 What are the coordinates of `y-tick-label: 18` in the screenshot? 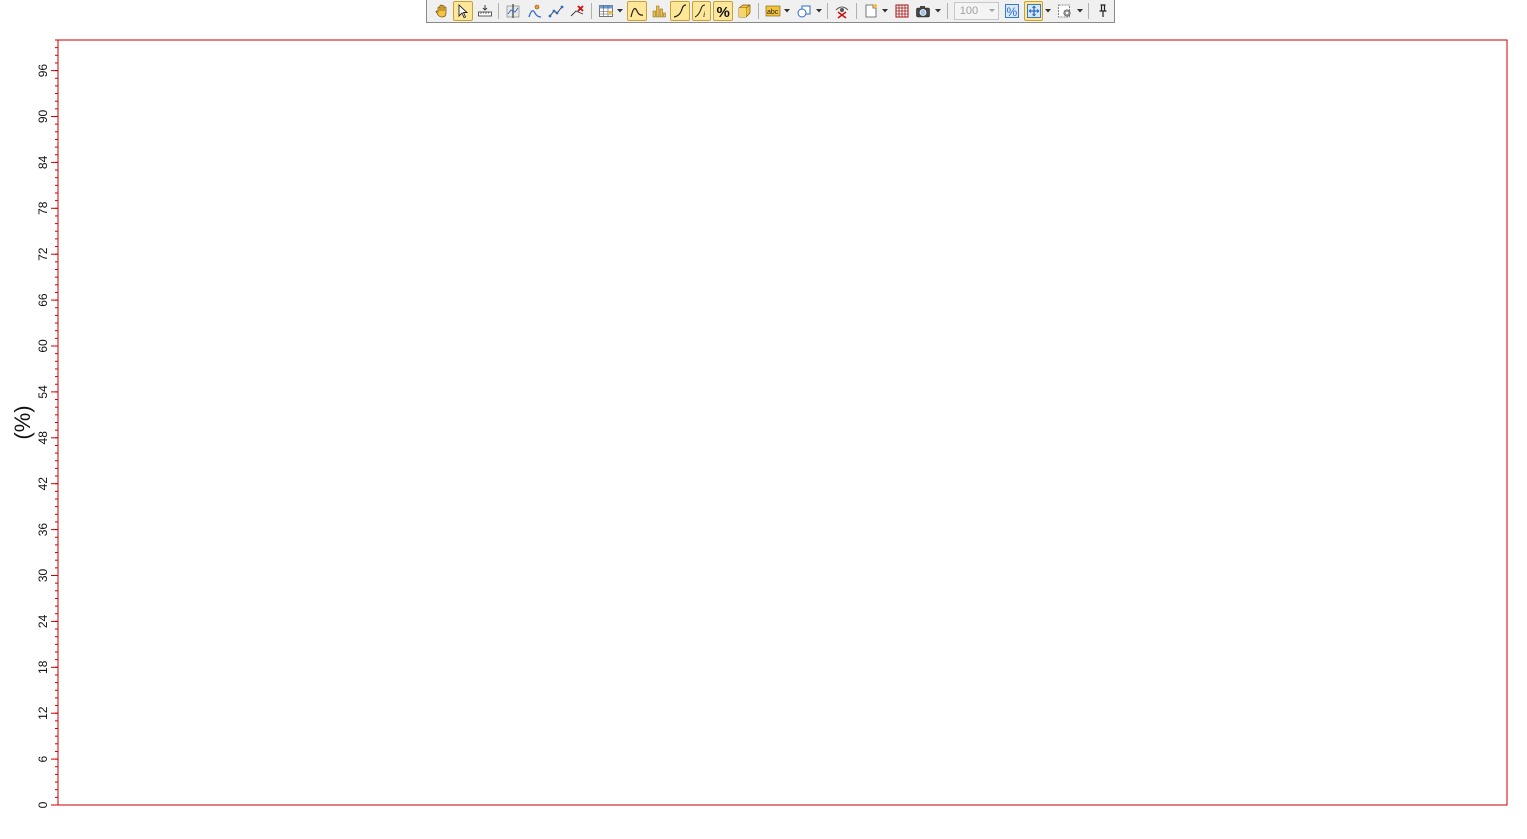 It's located at (43, 667).